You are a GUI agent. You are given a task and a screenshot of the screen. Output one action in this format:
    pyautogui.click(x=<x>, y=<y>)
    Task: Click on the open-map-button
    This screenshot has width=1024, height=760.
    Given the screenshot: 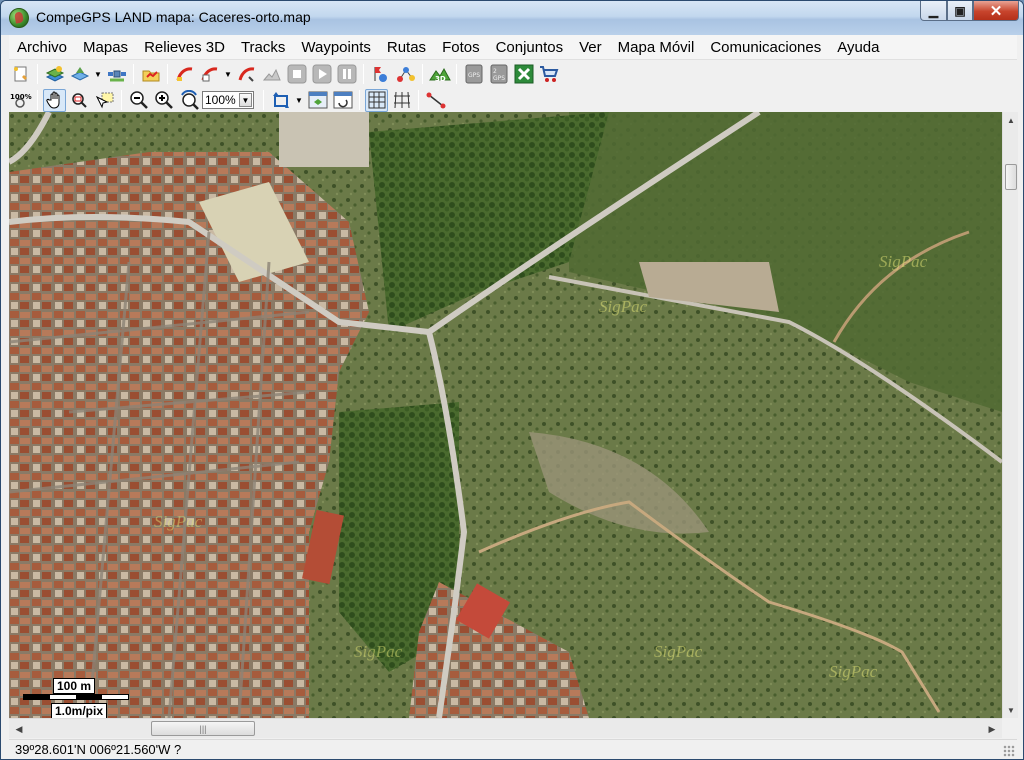 What is the action you would take?
    pyautogui.click(x=54, y=74)
    